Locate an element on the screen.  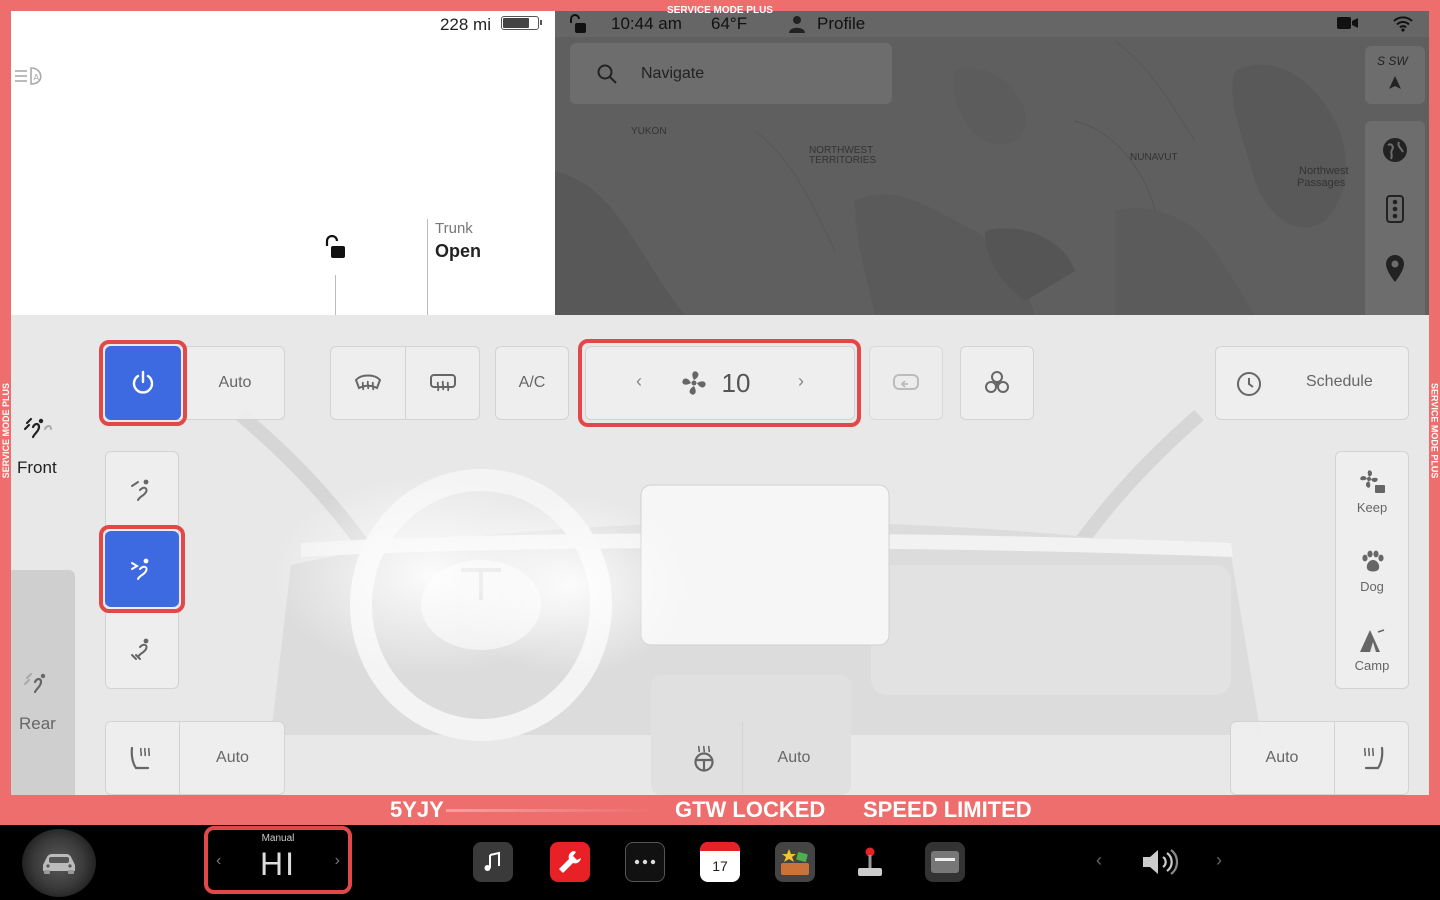
left-seat-auto-button: Auto is located at coordinates (232, 758).